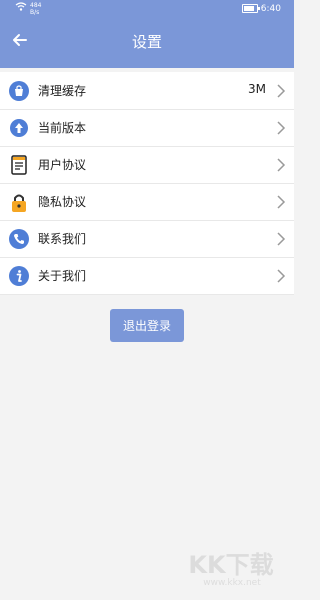 This screenshot has width=320, height=600. I want to click on battery-fill, so click(249, 8).